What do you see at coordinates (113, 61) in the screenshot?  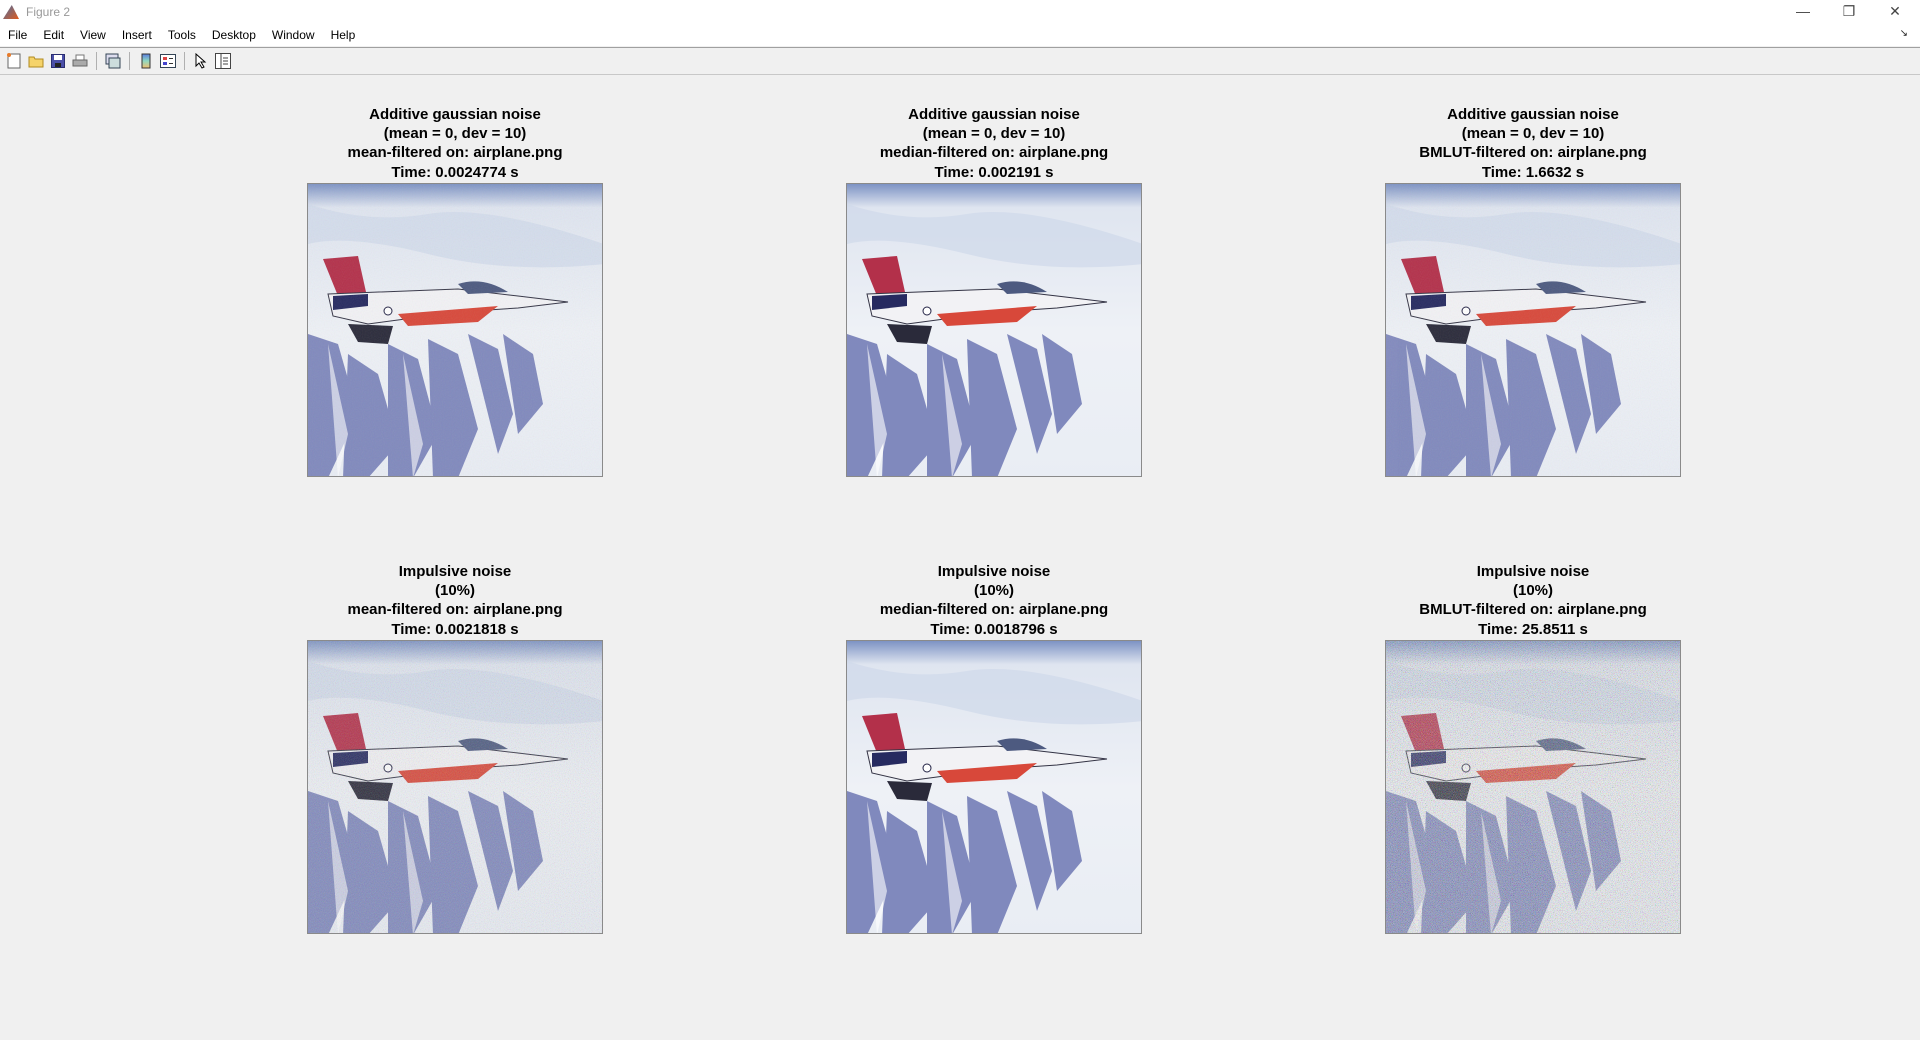 I see `link-plot-icon` at bounding box center [113, 61].